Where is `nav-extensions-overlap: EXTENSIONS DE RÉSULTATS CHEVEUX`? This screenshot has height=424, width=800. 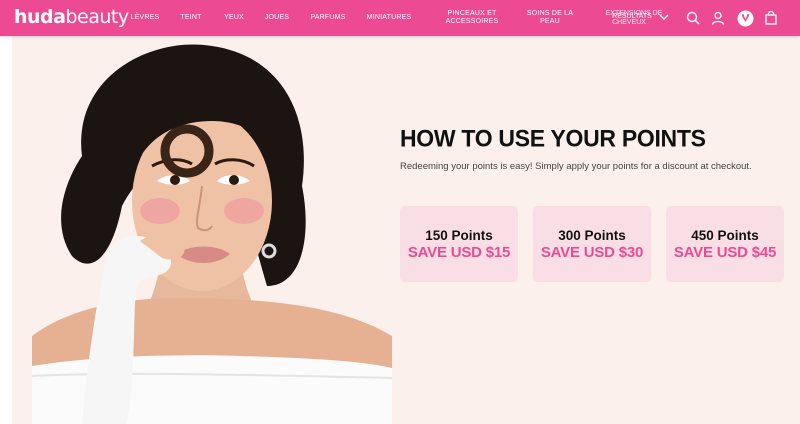 nav-extensions-overlap: EXTENSIONS DE RÉSULTATS CHEVEUX is located at coordinates (630, 18).